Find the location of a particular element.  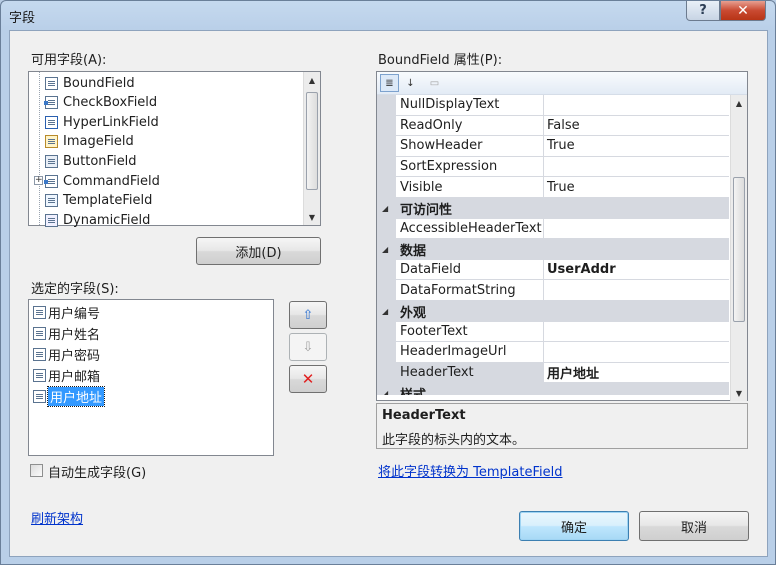

help-button: ? is located at coordinates (703, 11).